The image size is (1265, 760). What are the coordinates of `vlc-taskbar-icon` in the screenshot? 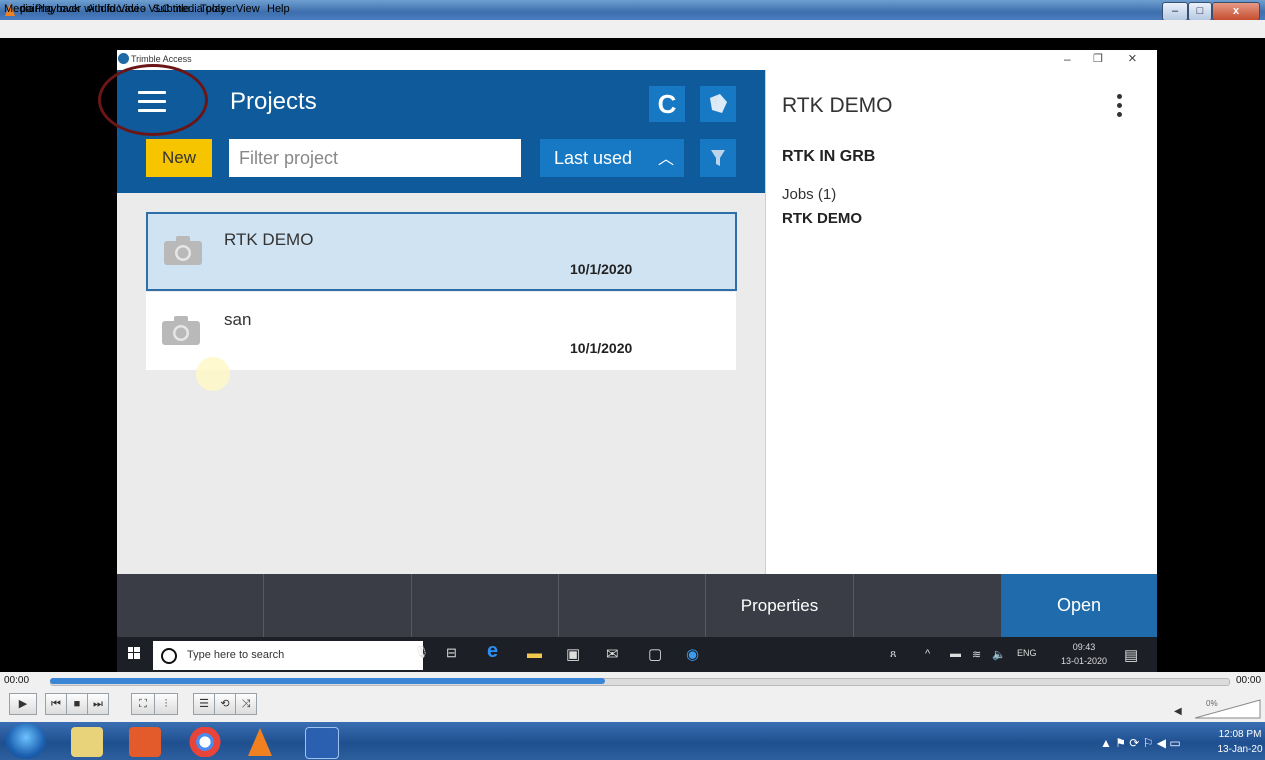 It's located at (260, 742).